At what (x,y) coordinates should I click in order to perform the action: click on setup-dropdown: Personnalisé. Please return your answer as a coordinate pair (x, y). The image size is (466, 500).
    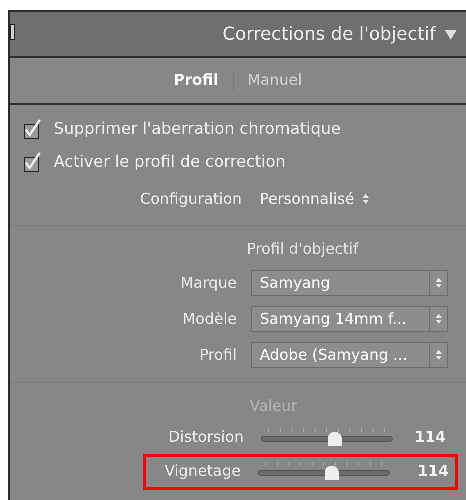
    Looking at the image, I should click on (315, 199).